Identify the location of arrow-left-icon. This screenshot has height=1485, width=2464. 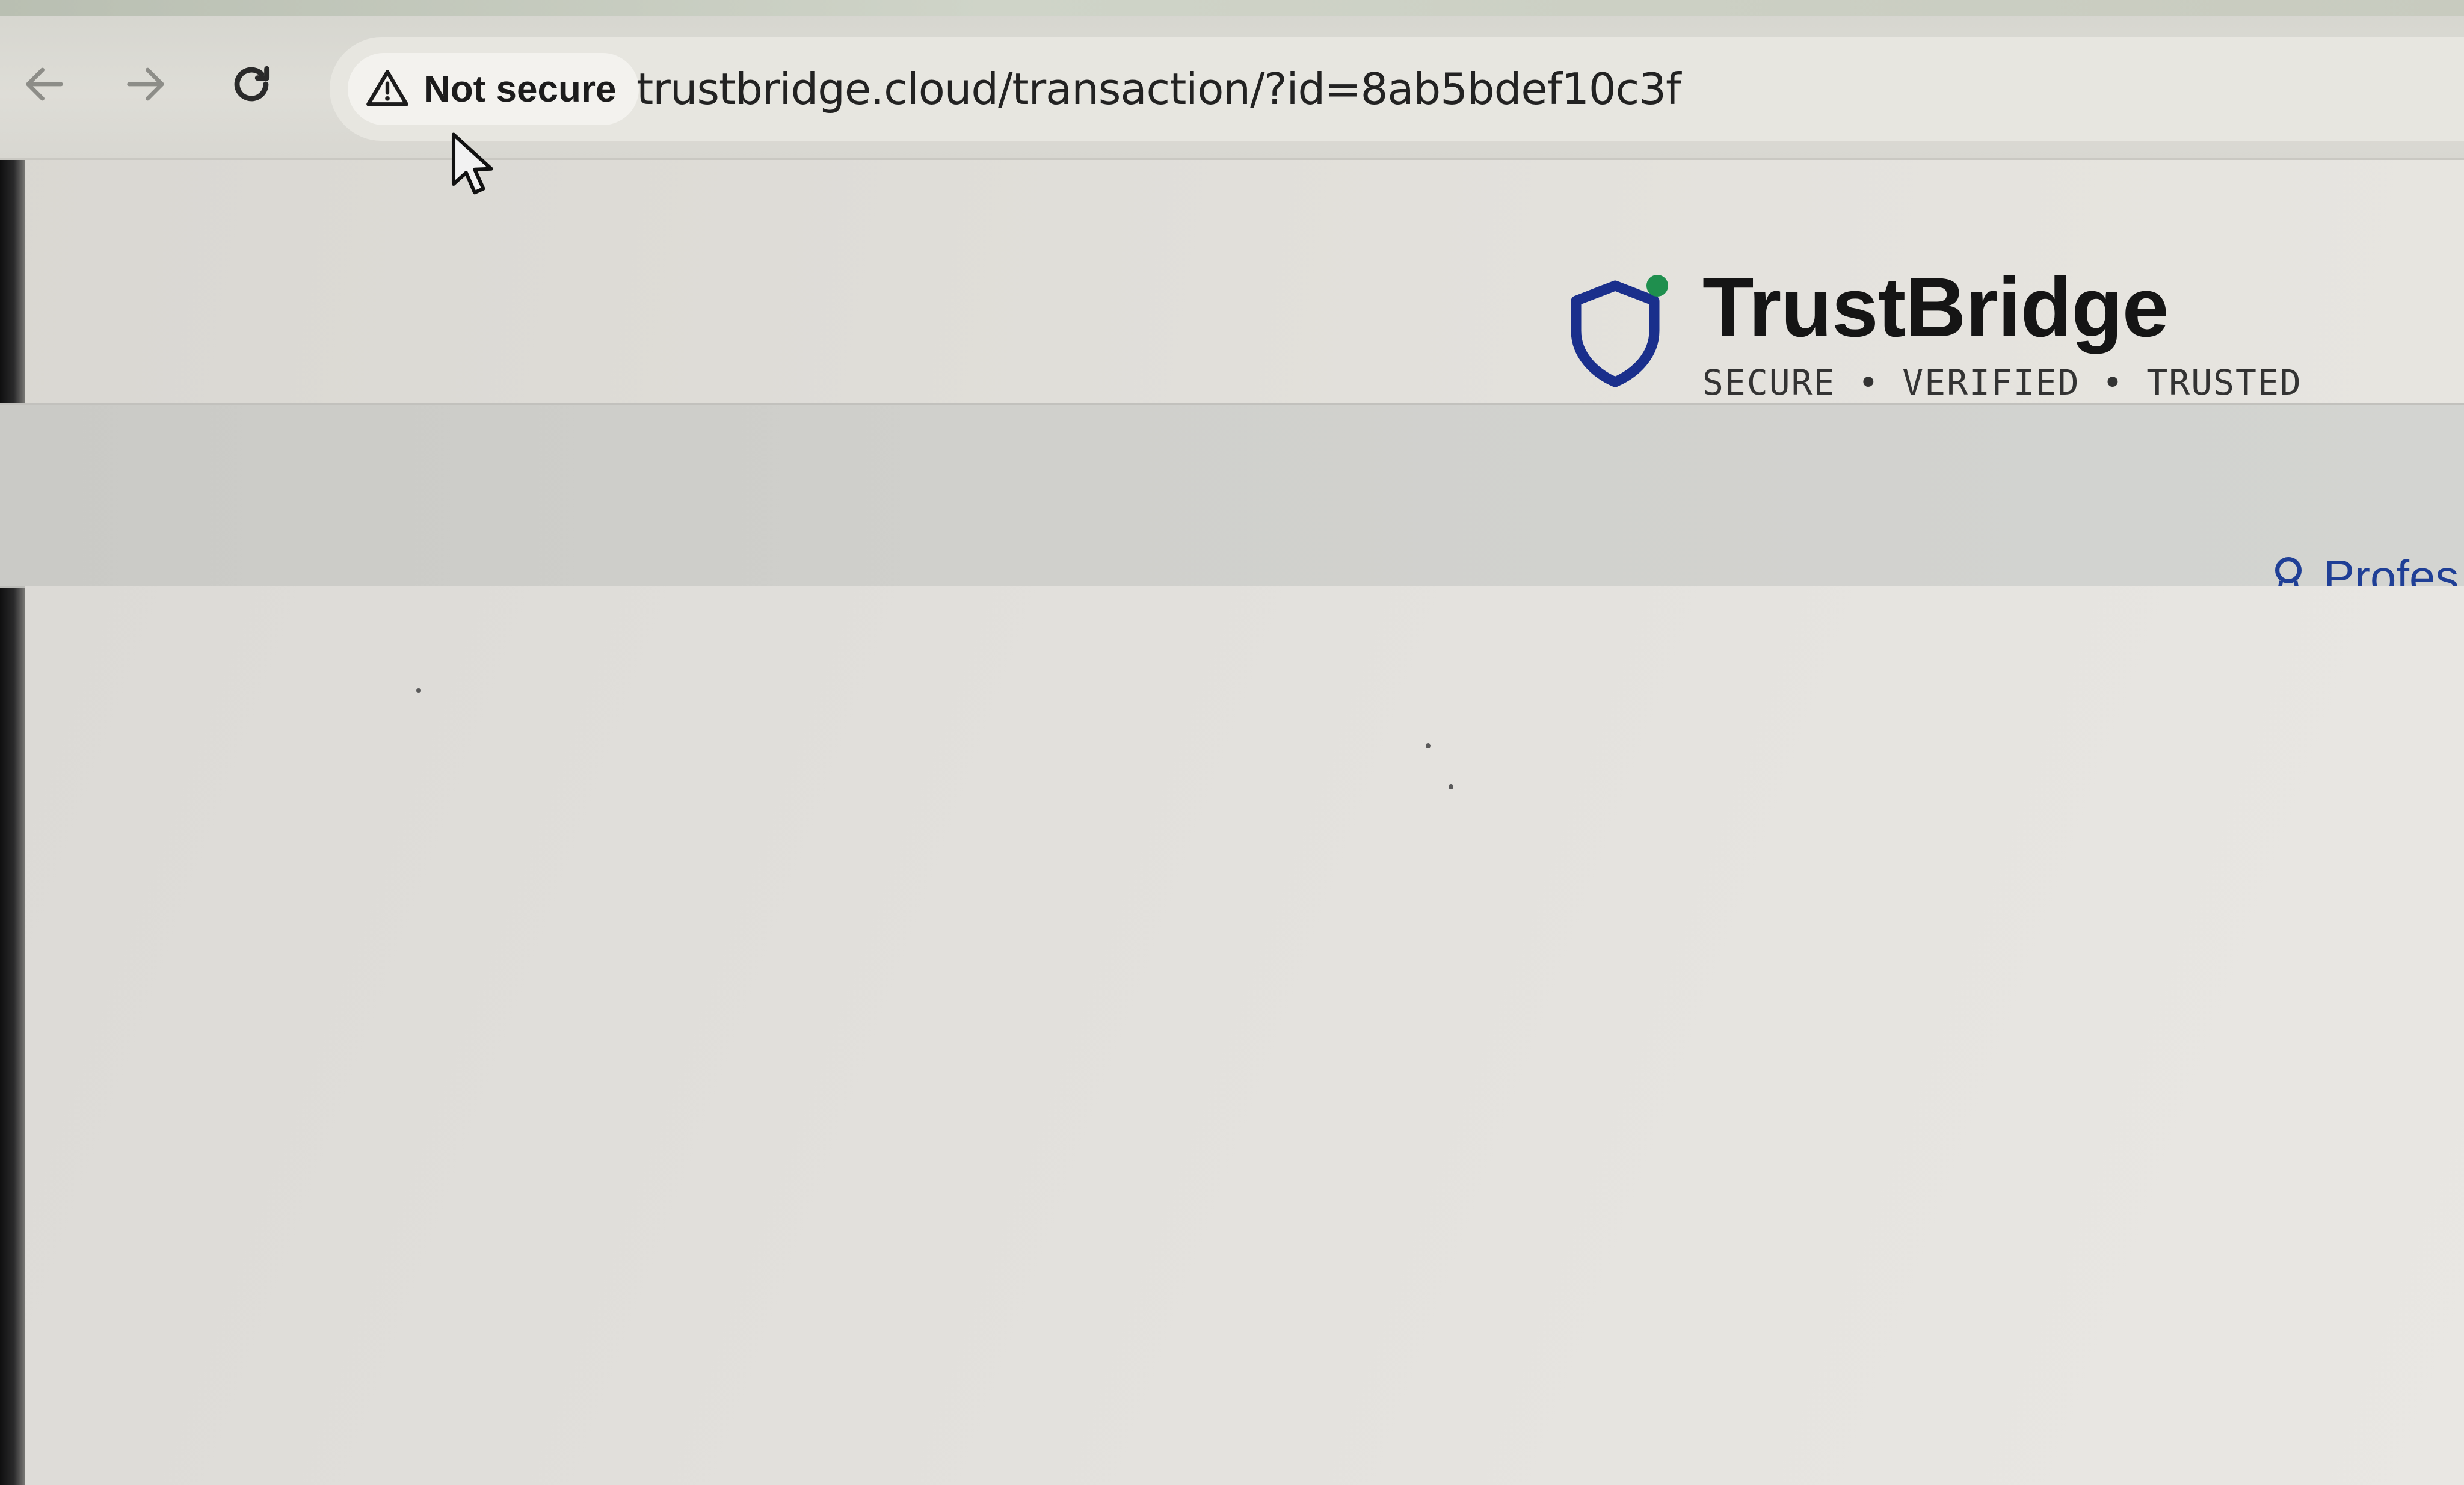
(44, 84).